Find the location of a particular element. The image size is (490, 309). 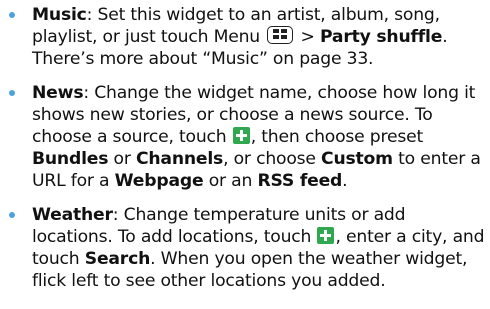

term-weather: Weather is located at coordinates (72, 215).